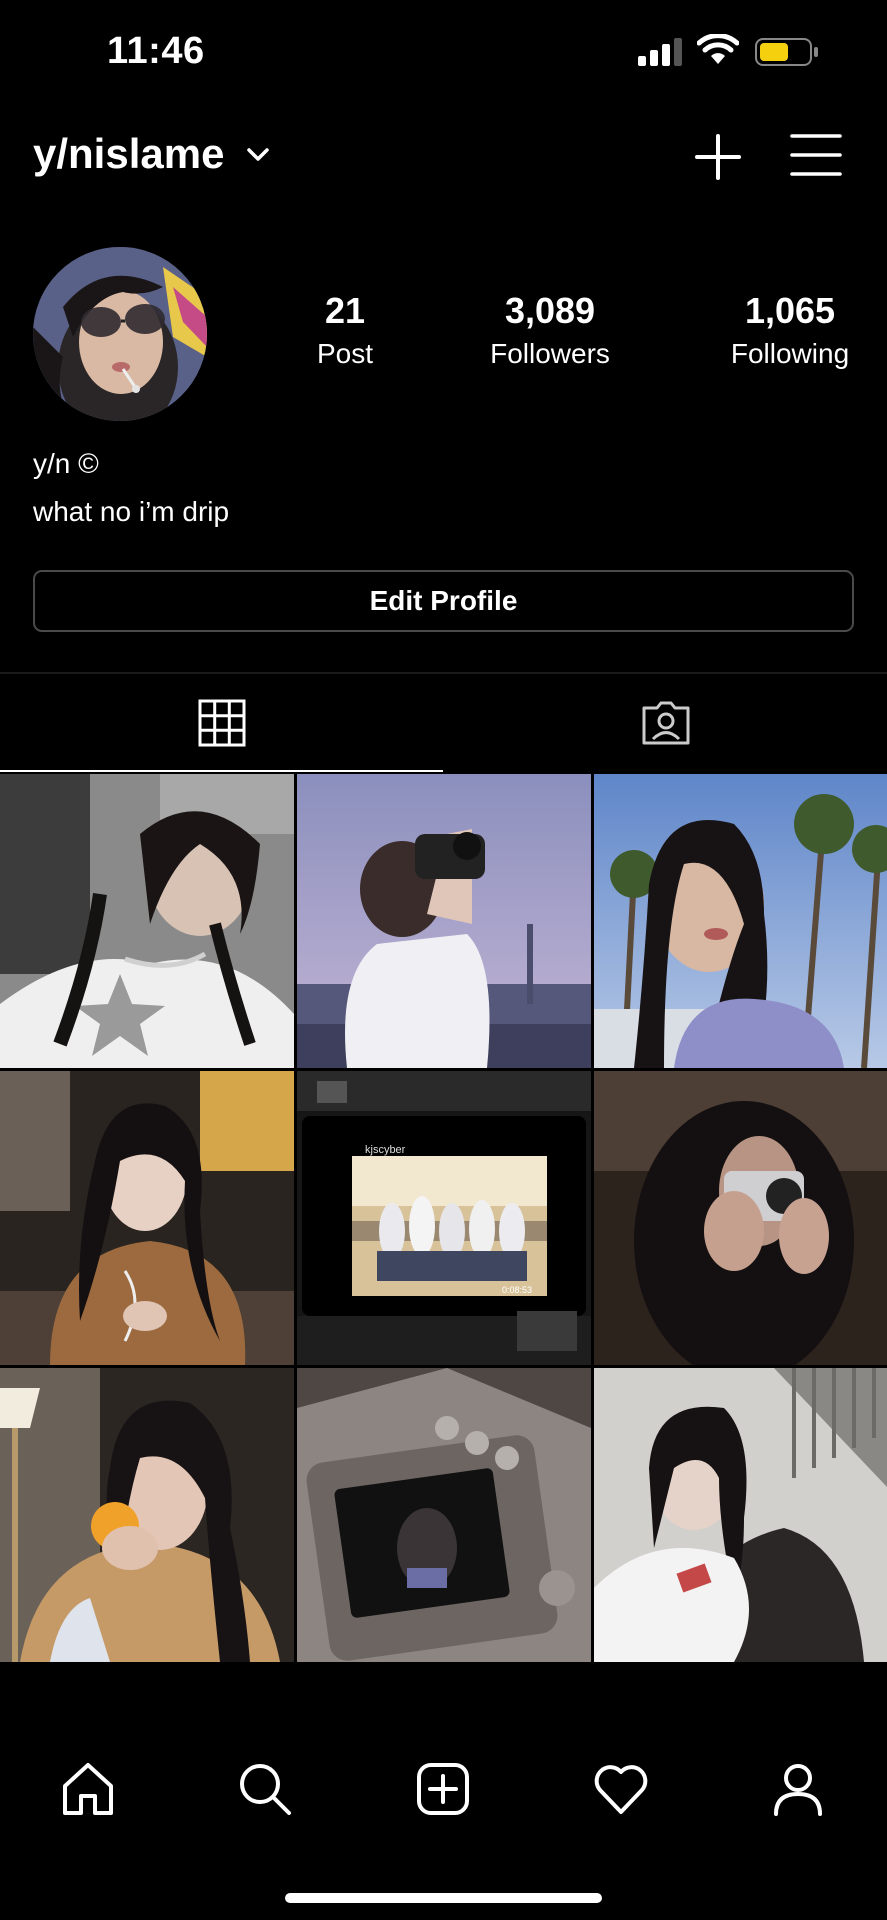 This screenshot has height=1920, width=887. I want to click on account-username: y/nislame, so click(128, 154).